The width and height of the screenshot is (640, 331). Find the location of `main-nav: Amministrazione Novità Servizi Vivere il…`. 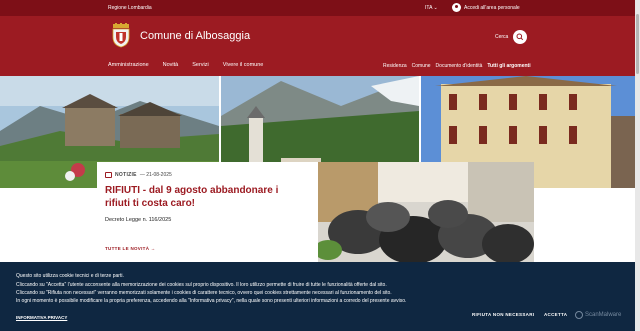

main-nav: Amministrazione Novità Servizi Vivere il… is located at coordinates (192, 65).